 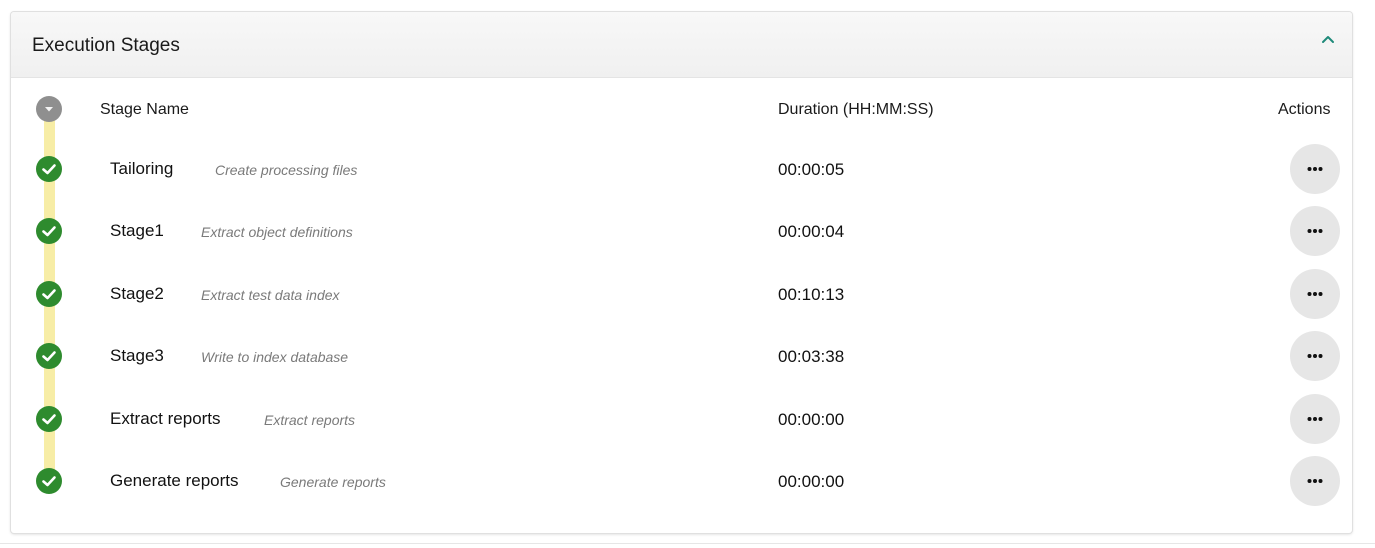 What do you see at coordinates (811, 169) in the screenshot?
I see `stage-duration: 00:00:05` at bounding box center [811, 169].